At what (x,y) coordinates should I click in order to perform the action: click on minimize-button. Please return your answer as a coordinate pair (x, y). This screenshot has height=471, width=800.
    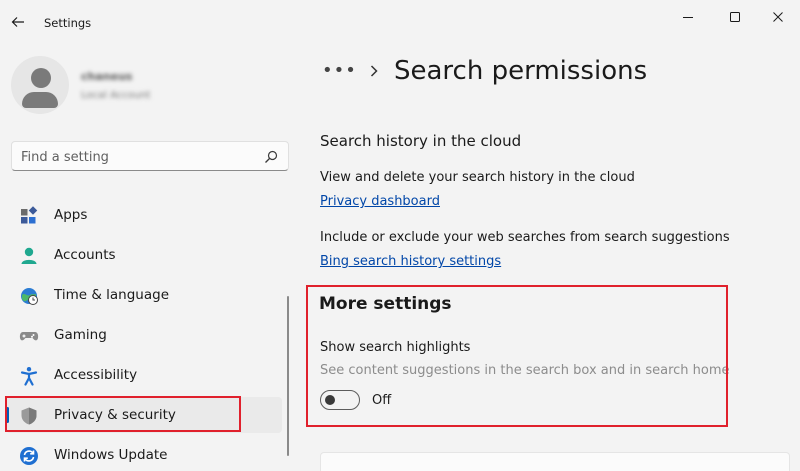
    Looking at the image, I should click on (688, 17).